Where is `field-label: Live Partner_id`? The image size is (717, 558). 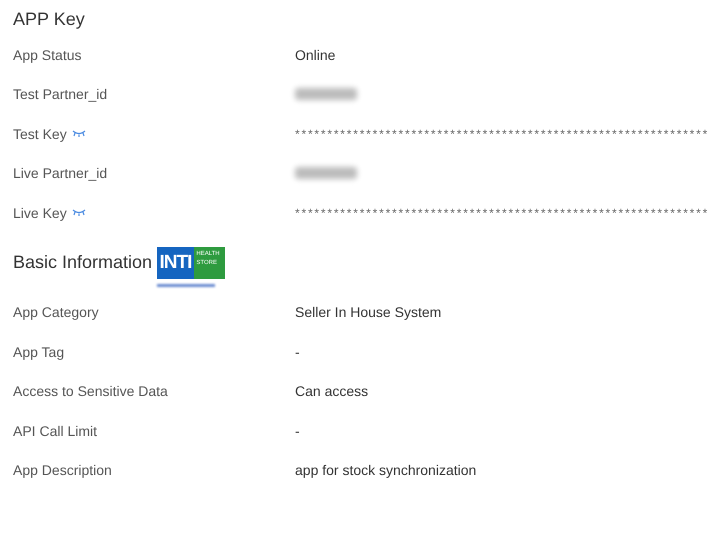
field-label: Live Partner_id is located at coordinates (60, 173).